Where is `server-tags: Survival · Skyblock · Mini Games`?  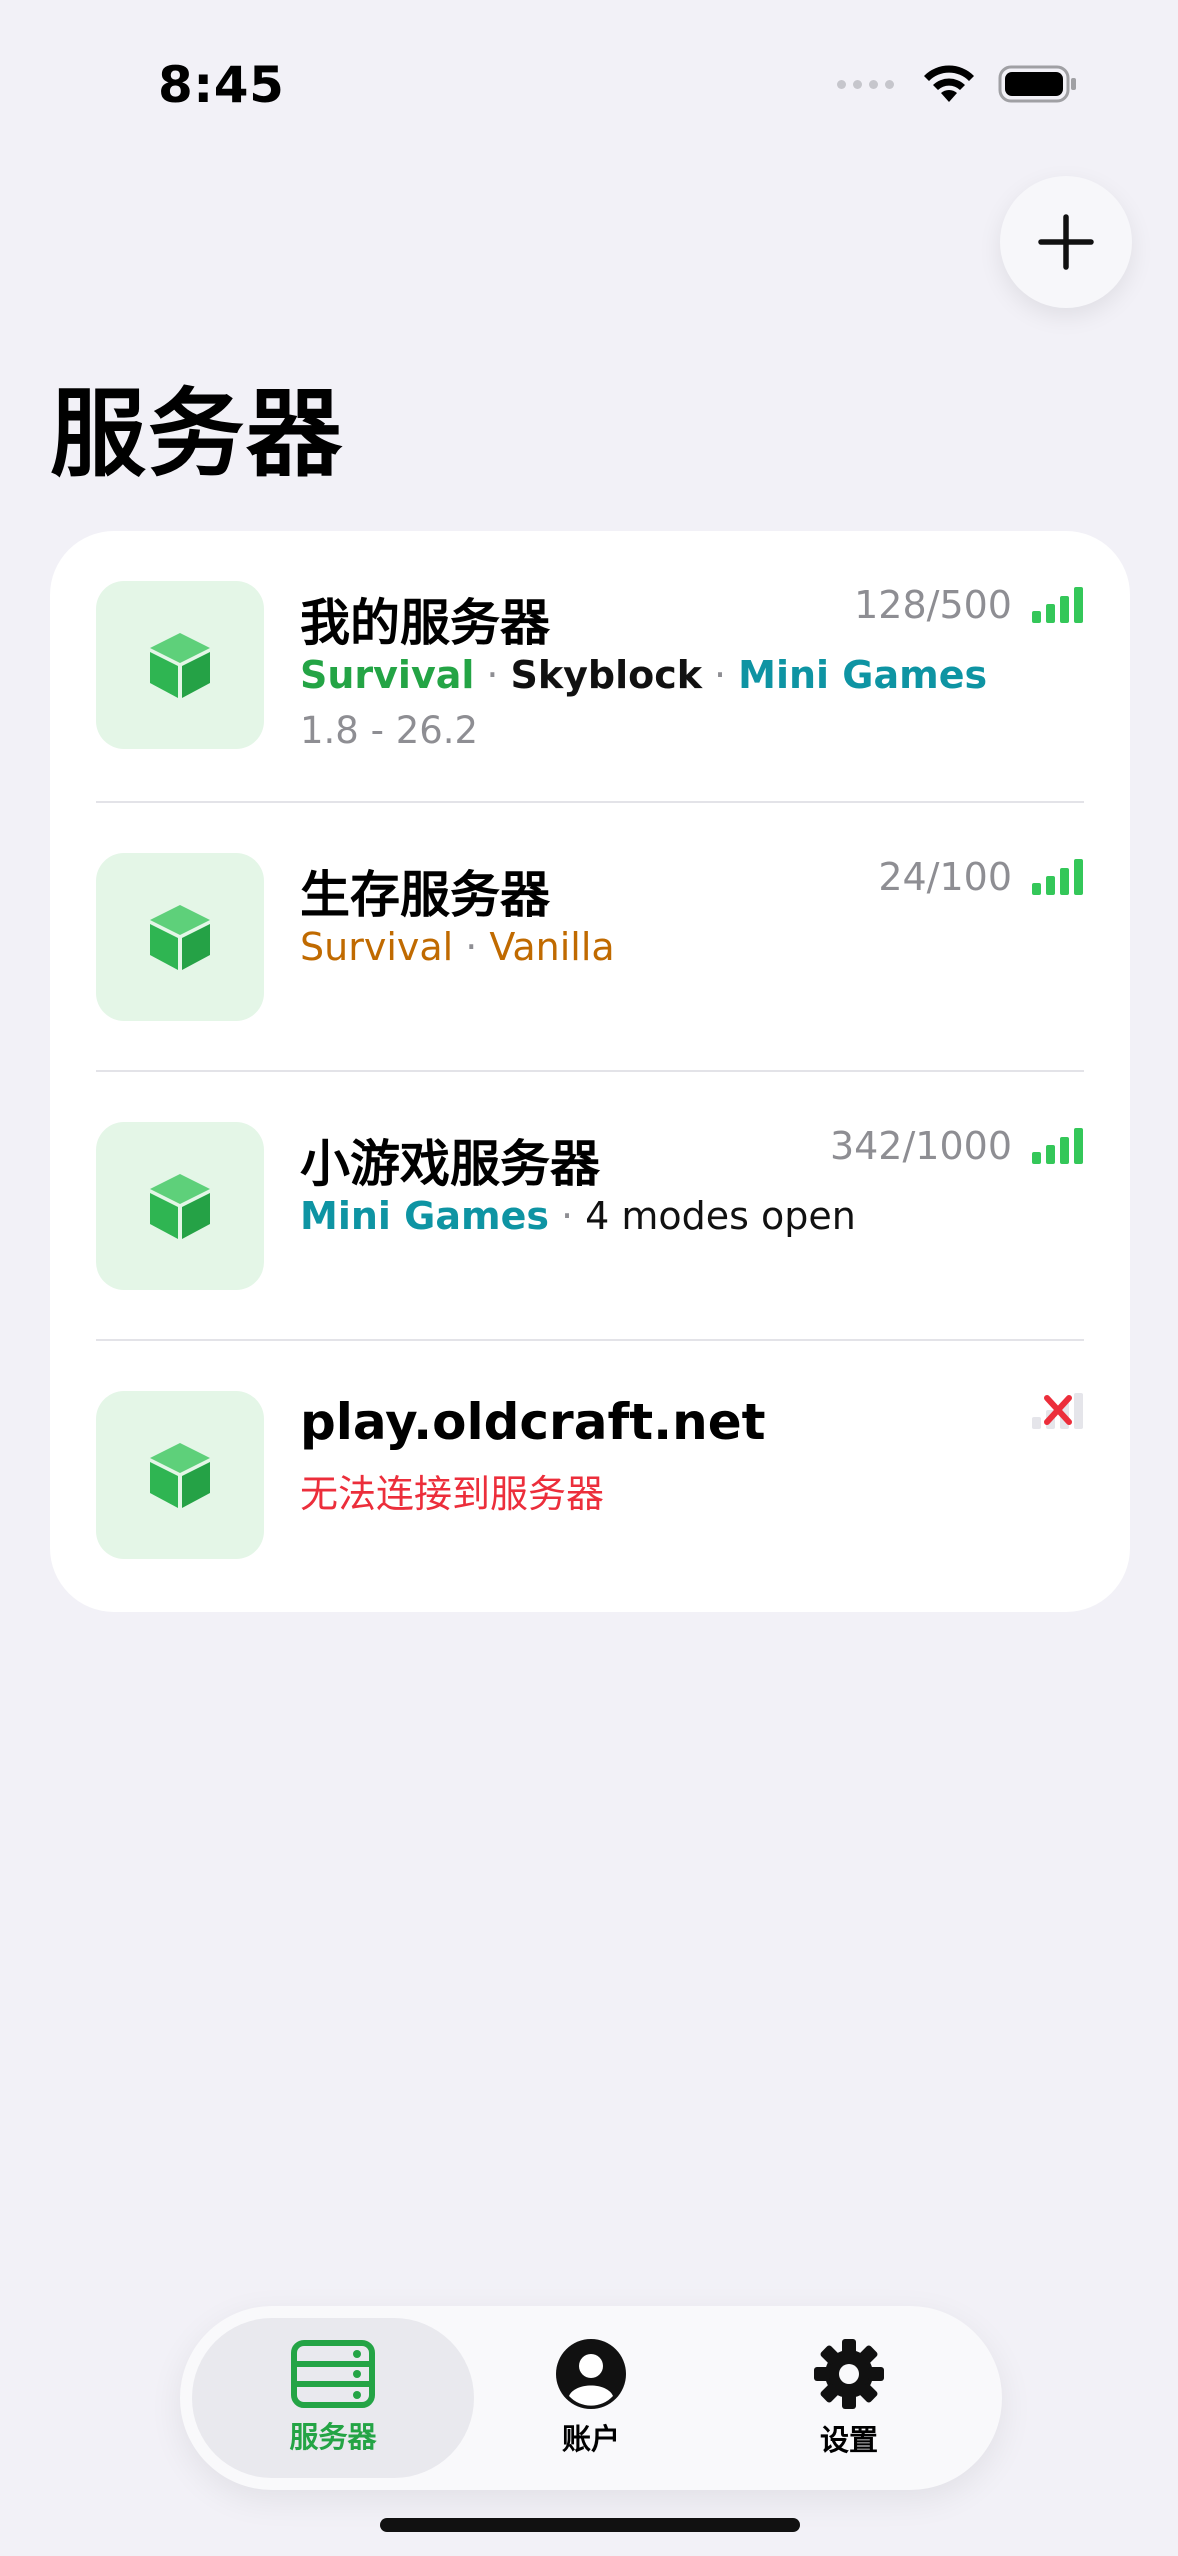
server-tags: Survival · Skyblock · Mini Games is located at coordinates (643, 675).